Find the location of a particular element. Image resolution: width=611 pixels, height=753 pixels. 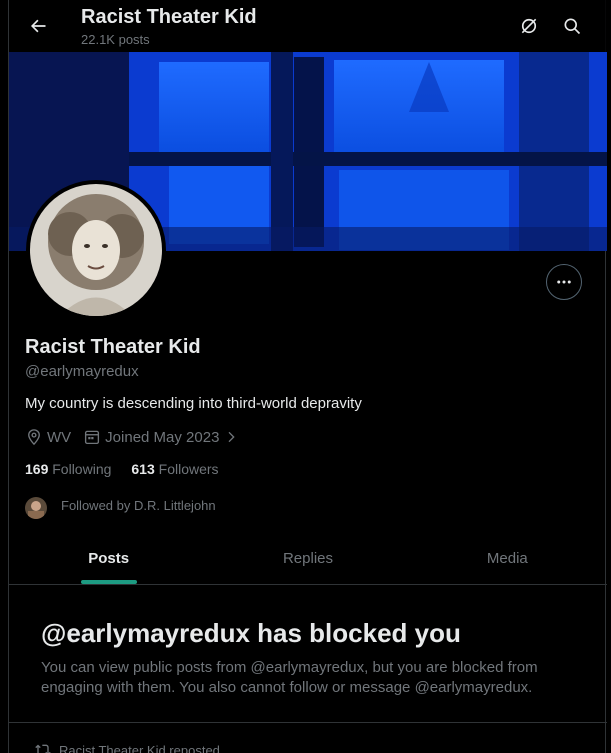

tab-media-label: Media is located at coordinates (507, 558).